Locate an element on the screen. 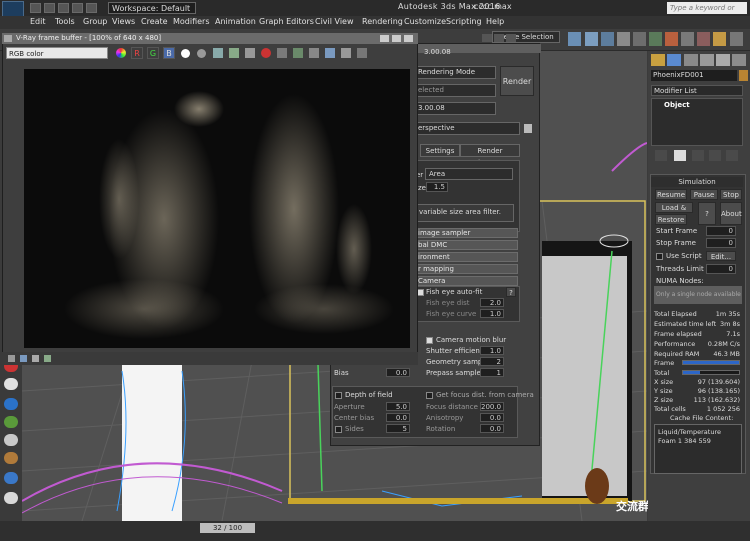  green-leaf-icon is located at coordinates (11, 422).